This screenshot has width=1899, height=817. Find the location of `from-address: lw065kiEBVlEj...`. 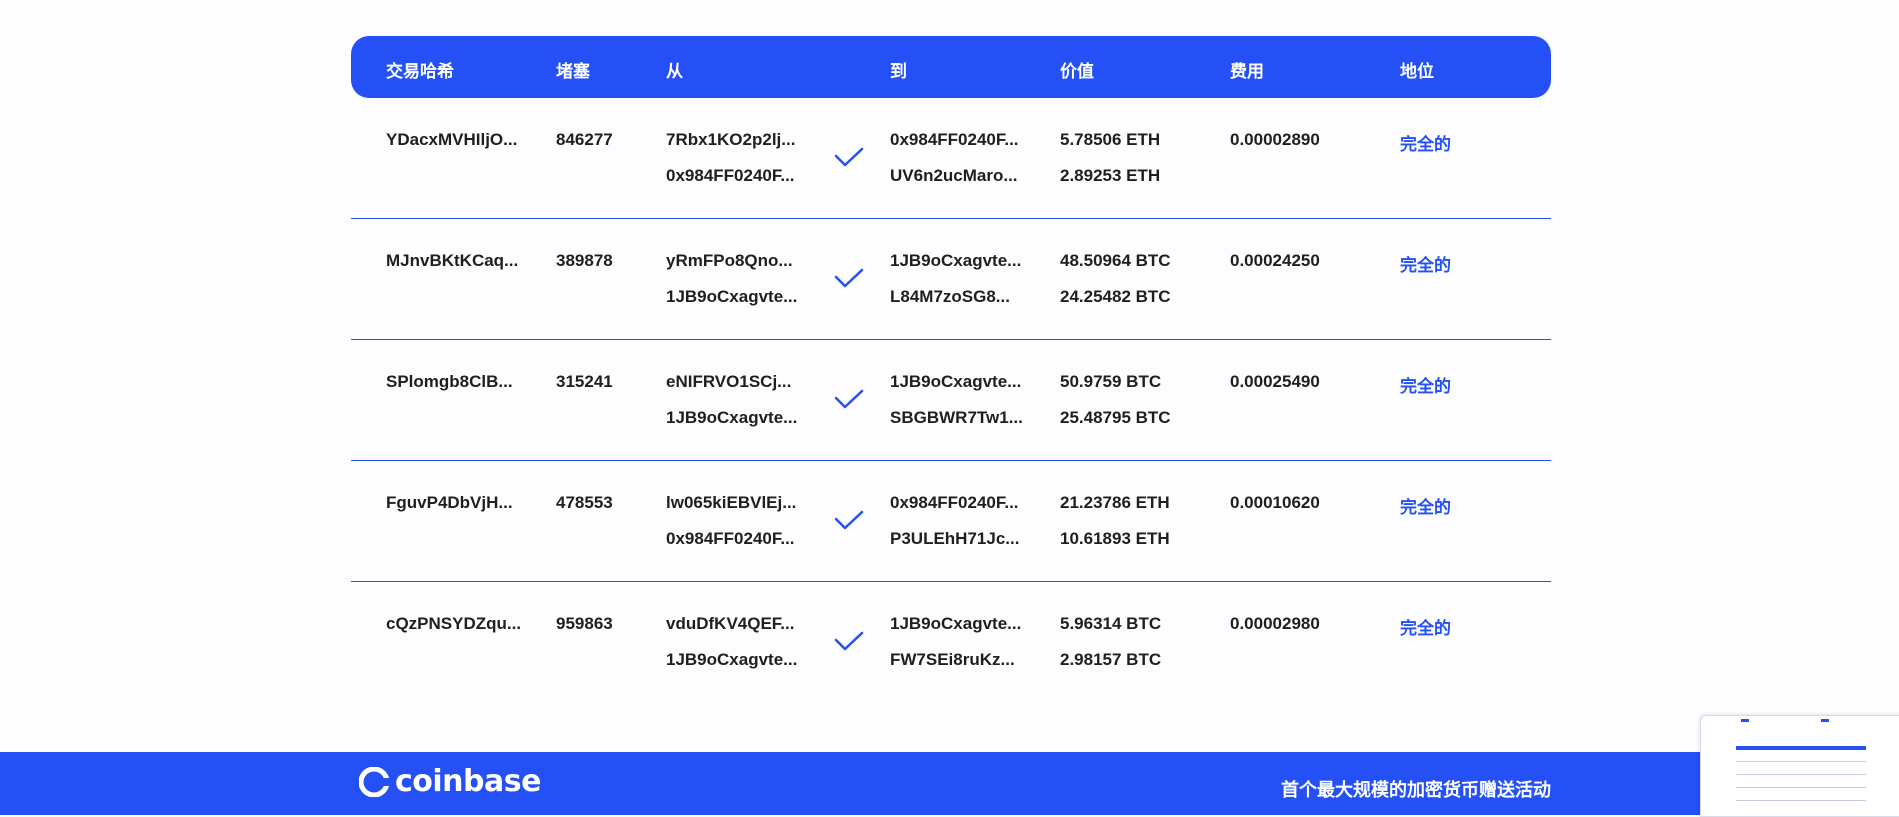

from-address: lw065kiEBVlEj... is located at coordinates (731, 503).